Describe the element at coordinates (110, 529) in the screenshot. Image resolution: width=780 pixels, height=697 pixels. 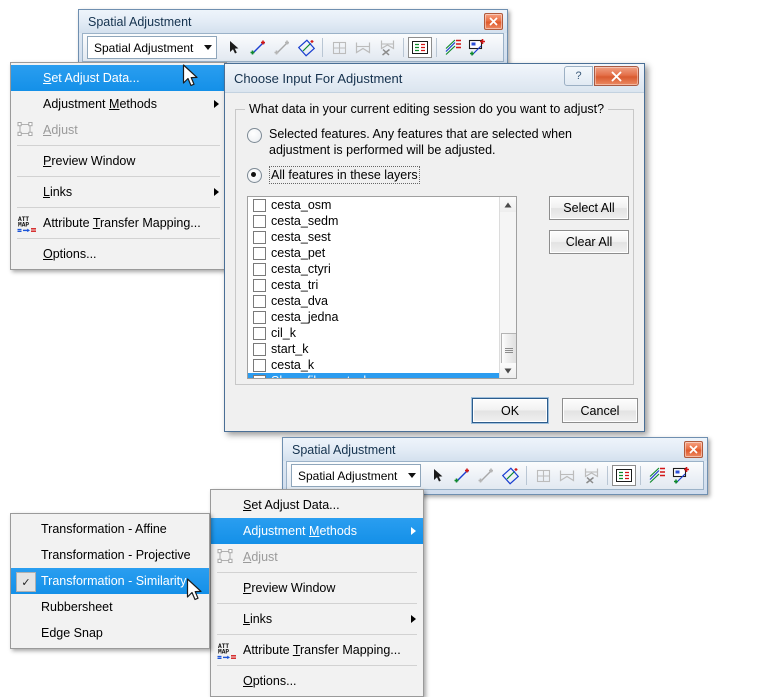
I see `submenu-item-transformation-affine: Transformation - Affine` at that location.